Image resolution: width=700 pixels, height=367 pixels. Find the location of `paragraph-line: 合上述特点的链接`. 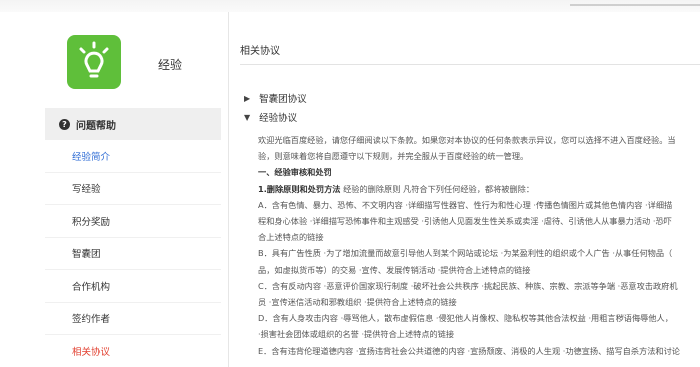

paragraph-line: 合上述特点的链接 is located at coordinates (291, 237).